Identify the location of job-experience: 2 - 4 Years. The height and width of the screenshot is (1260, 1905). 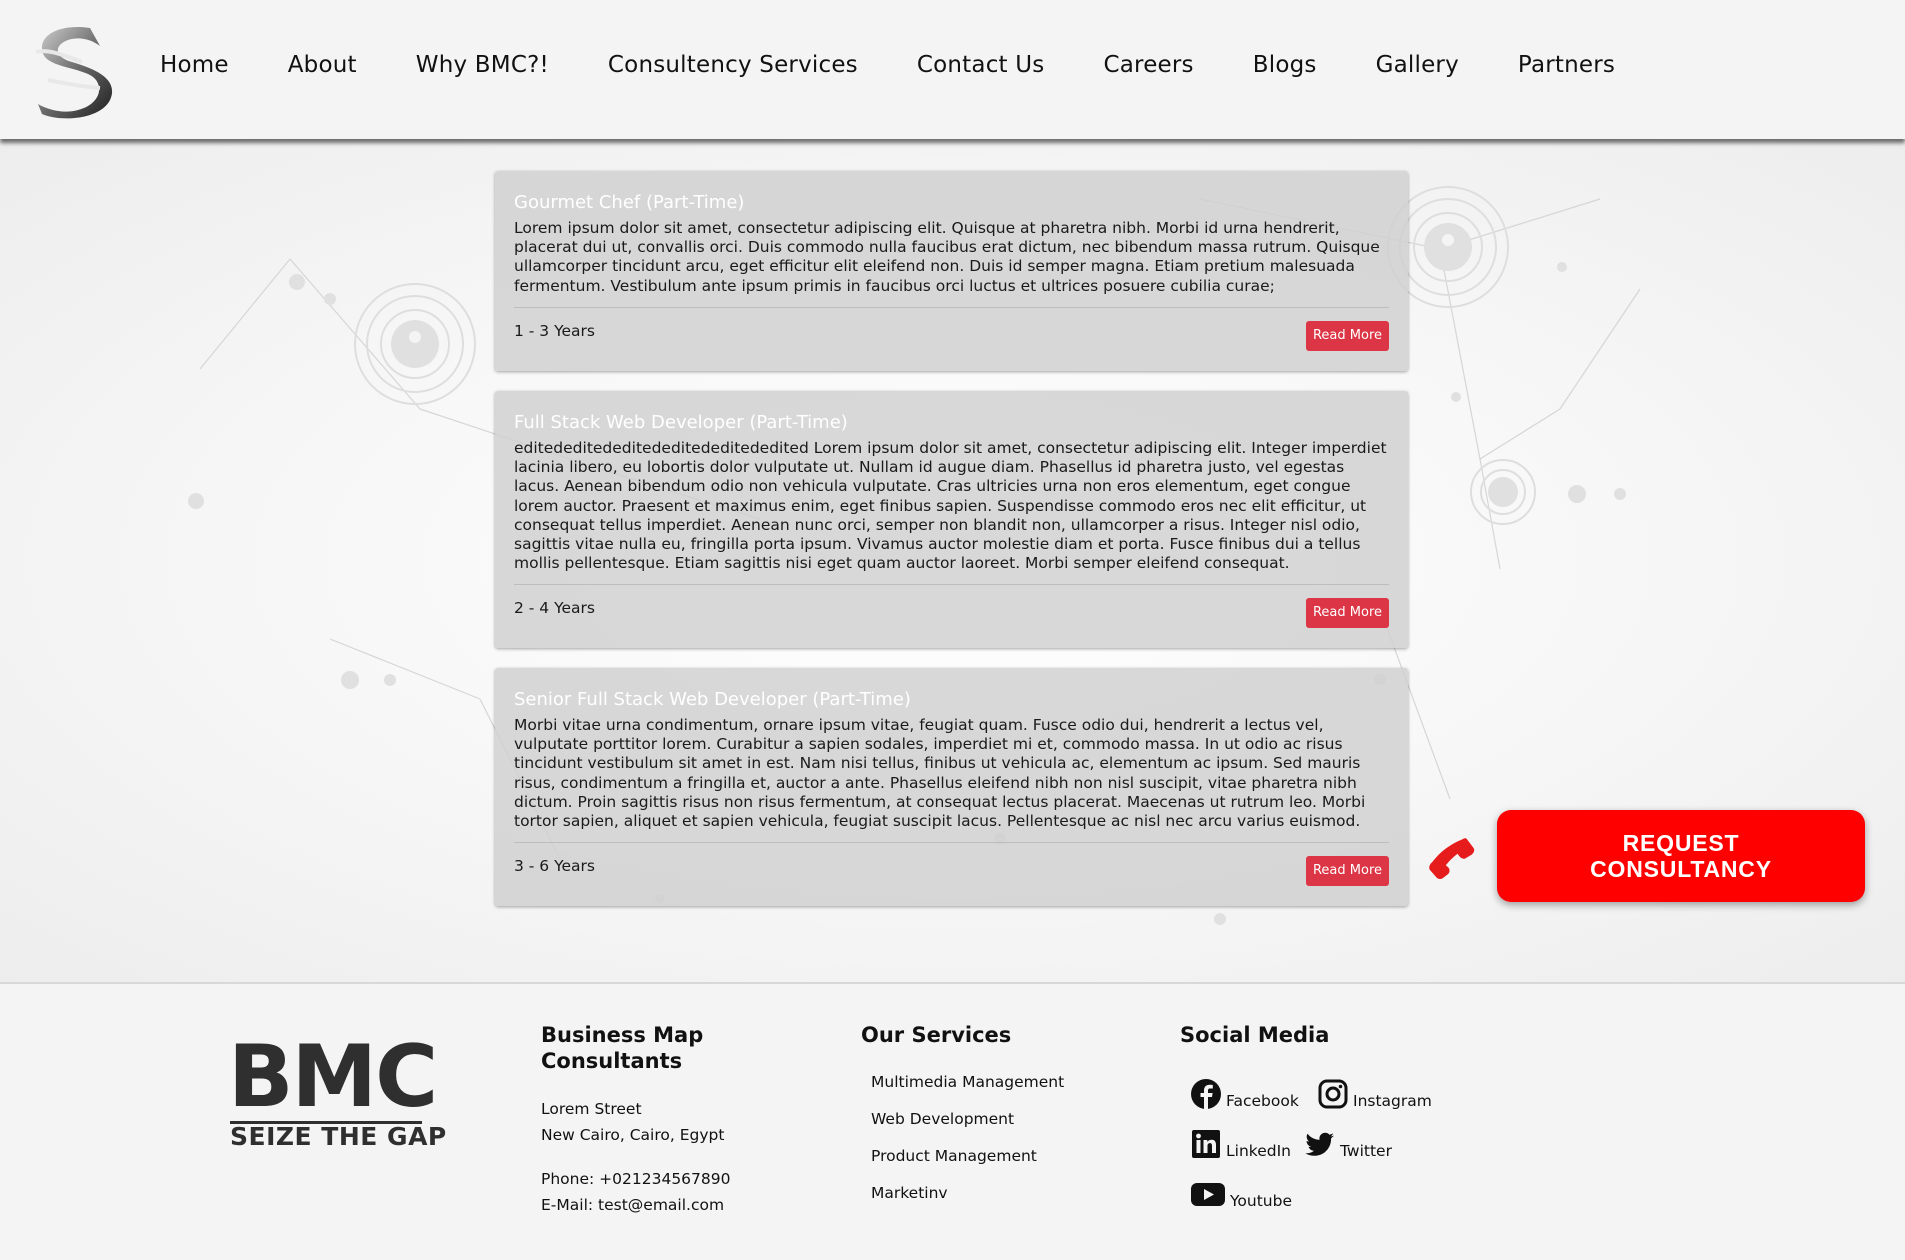
(554, 608).